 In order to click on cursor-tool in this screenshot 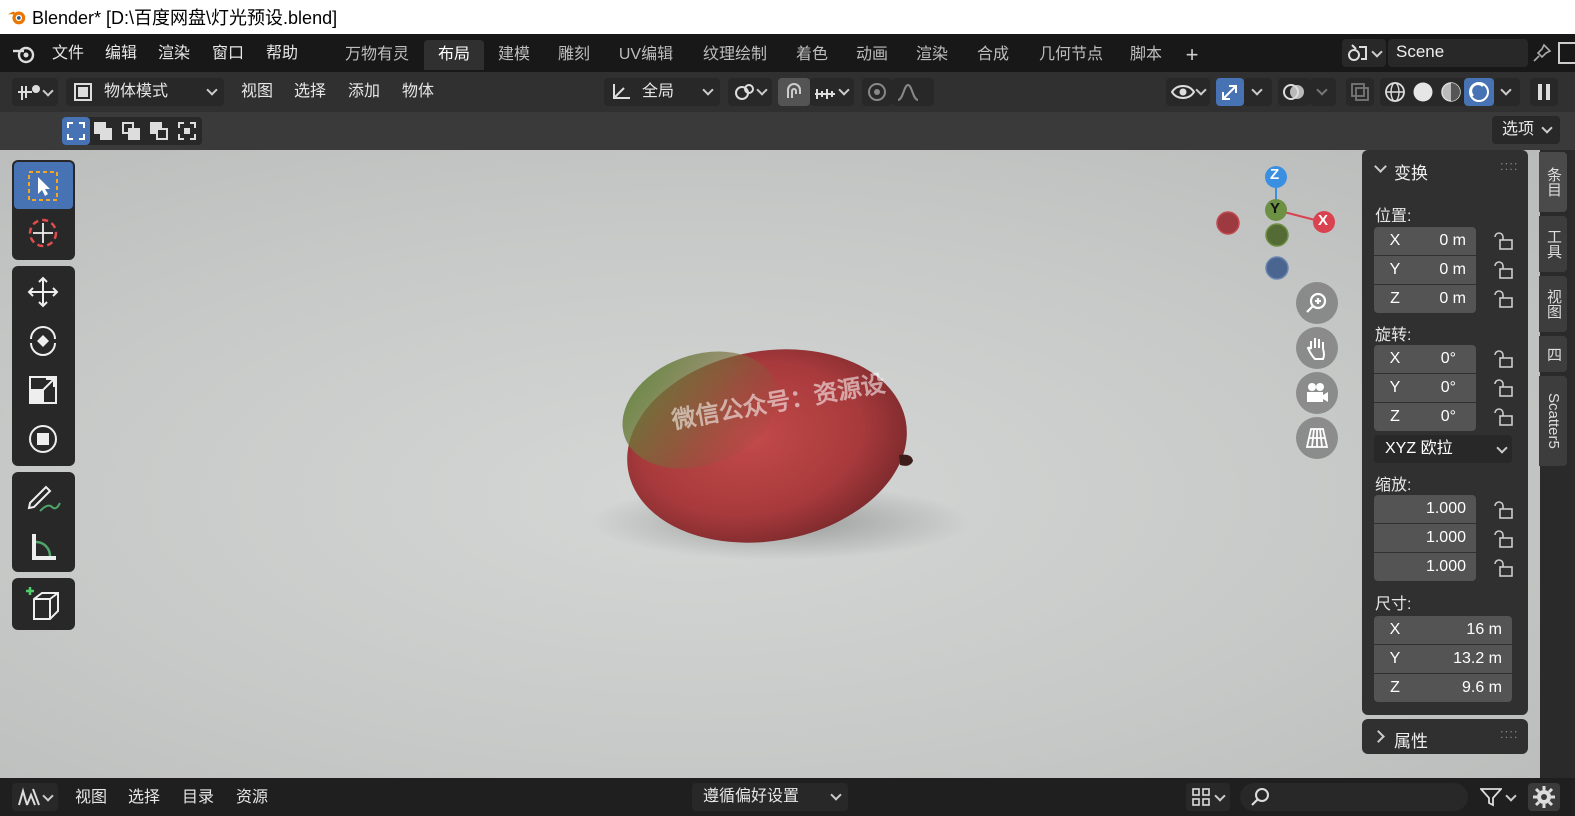, I will do `click(43, 233)`.